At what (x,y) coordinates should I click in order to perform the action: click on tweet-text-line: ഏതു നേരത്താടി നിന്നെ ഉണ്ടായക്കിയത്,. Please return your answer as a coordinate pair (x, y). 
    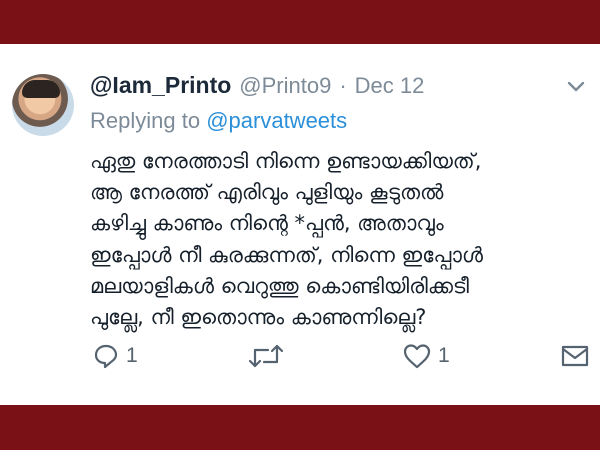
    Looking at the image, I should click on (286, 161).